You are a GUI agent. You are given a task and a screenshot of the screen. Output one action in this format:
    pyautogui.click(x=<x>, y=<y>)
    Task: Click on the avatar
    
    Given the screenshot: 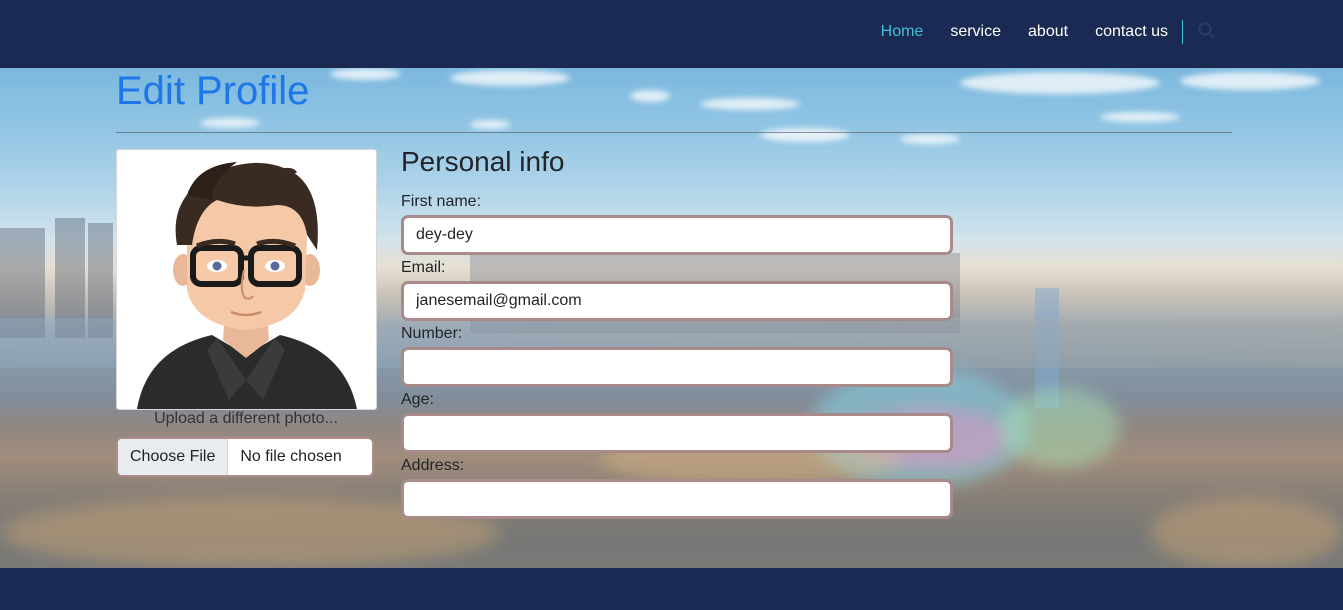 What is the action you would take?
    pyautogui.click(x=246, y=279)
    